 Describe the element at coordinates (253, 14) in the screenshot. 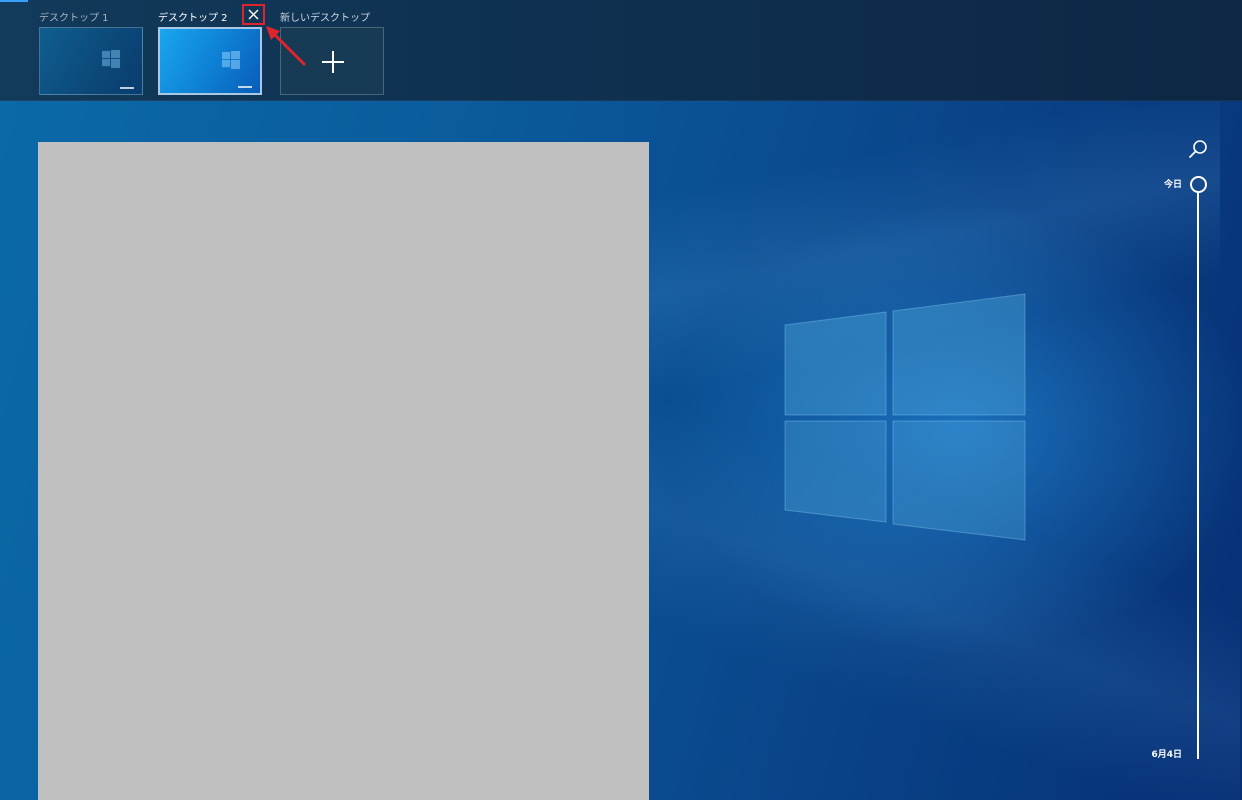

I see `close-icon` at that location.